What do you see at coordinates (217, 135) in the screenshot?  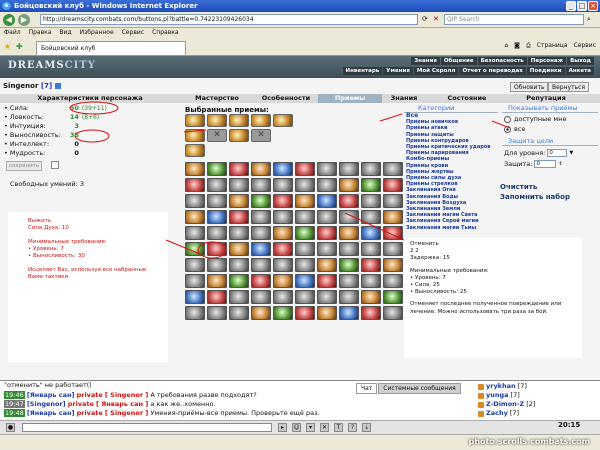 I see `empty-slot-icon: ✕` at bounding box center [217, 135].